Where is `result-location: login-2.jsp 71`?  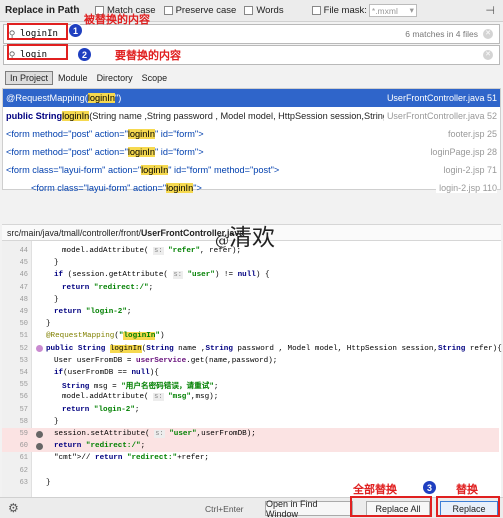
result-location: login-2.jsp 71 is located at coordinates (468, 170).